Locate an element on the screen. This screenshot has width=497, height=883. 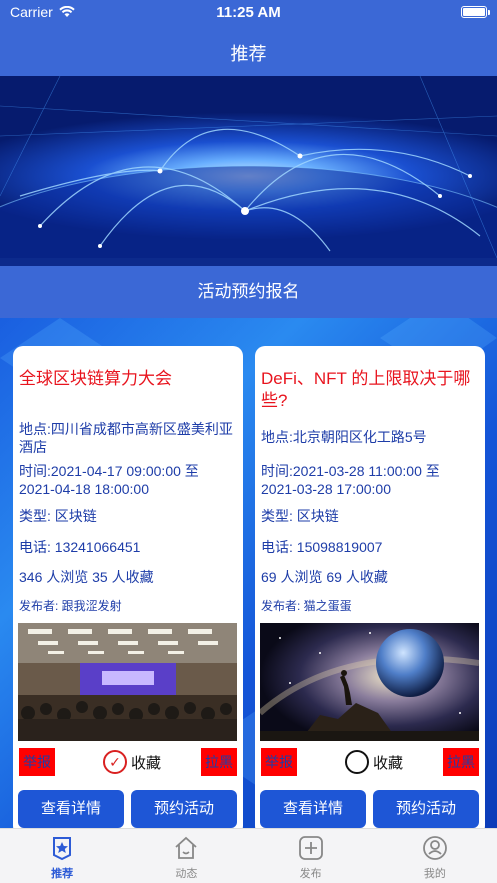
plus-square-icon is located at coordinates (310, 848).